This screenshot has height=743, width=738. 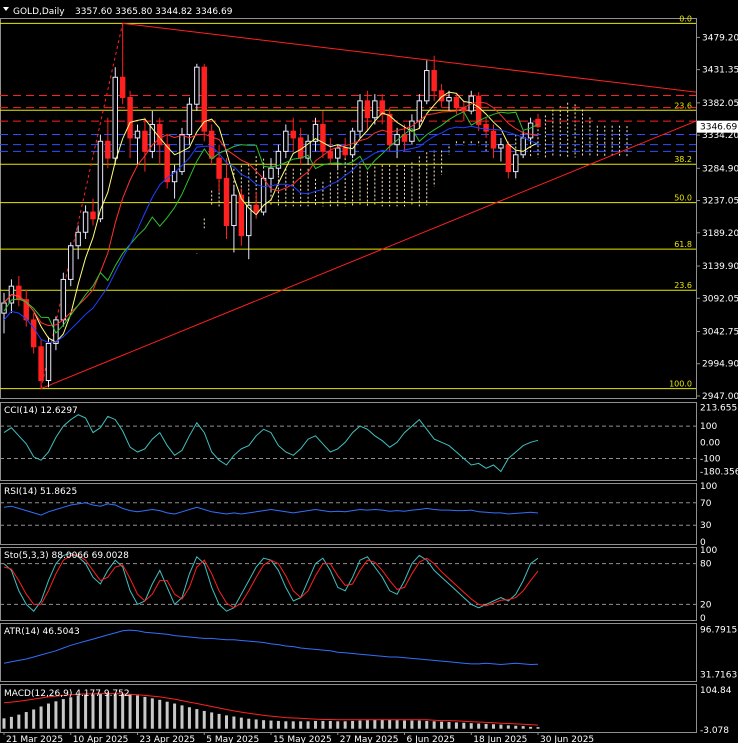 What do you see at coordinates (168, 739) in the screenshot?
I see `date-tick-label: 23 Apr 2025` at bounding box center [168, 739].